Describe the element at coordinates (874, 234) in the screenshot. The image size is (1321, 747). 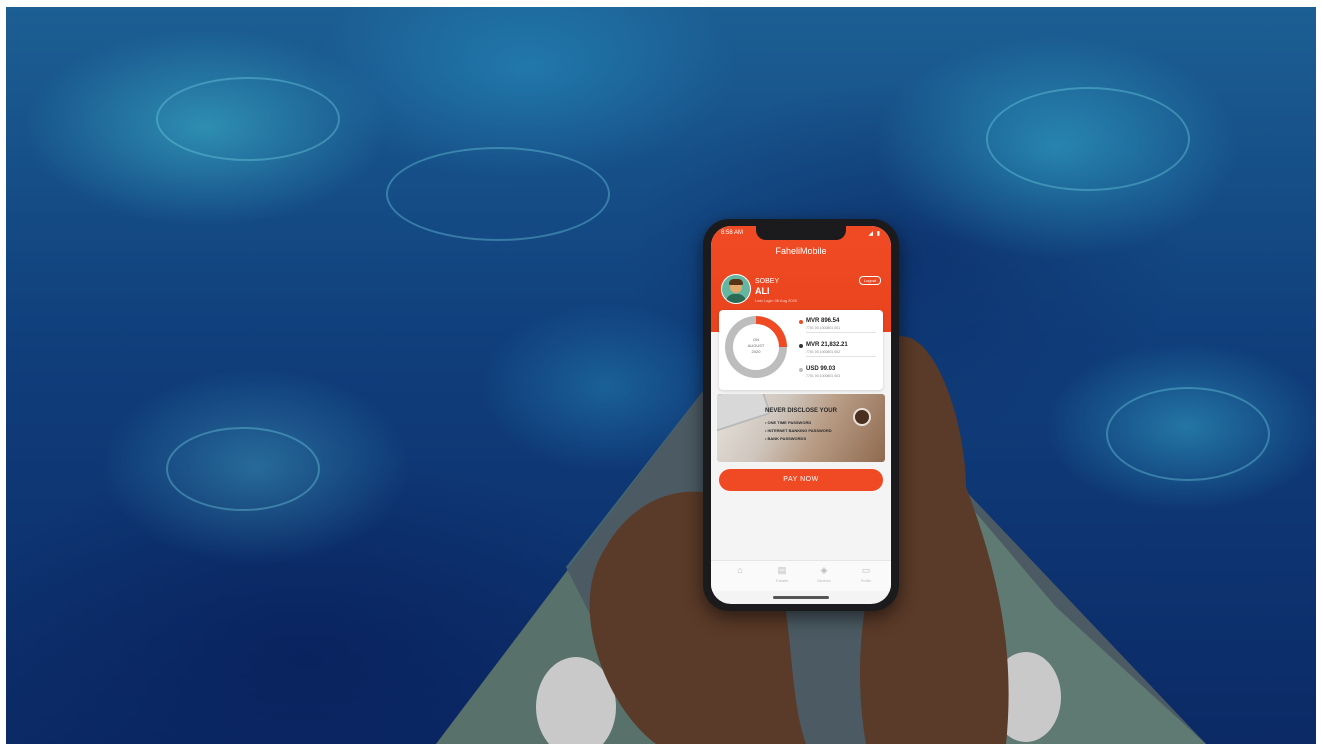
I see `status-icons: ◢ ▮` at that location.